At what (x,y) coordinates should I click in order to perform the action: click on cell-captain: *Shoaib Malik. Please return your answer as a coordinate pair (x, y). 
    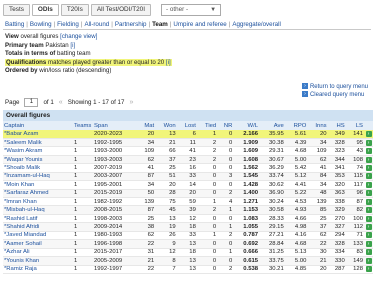
    Looking at the image, I should click on (38, 168).